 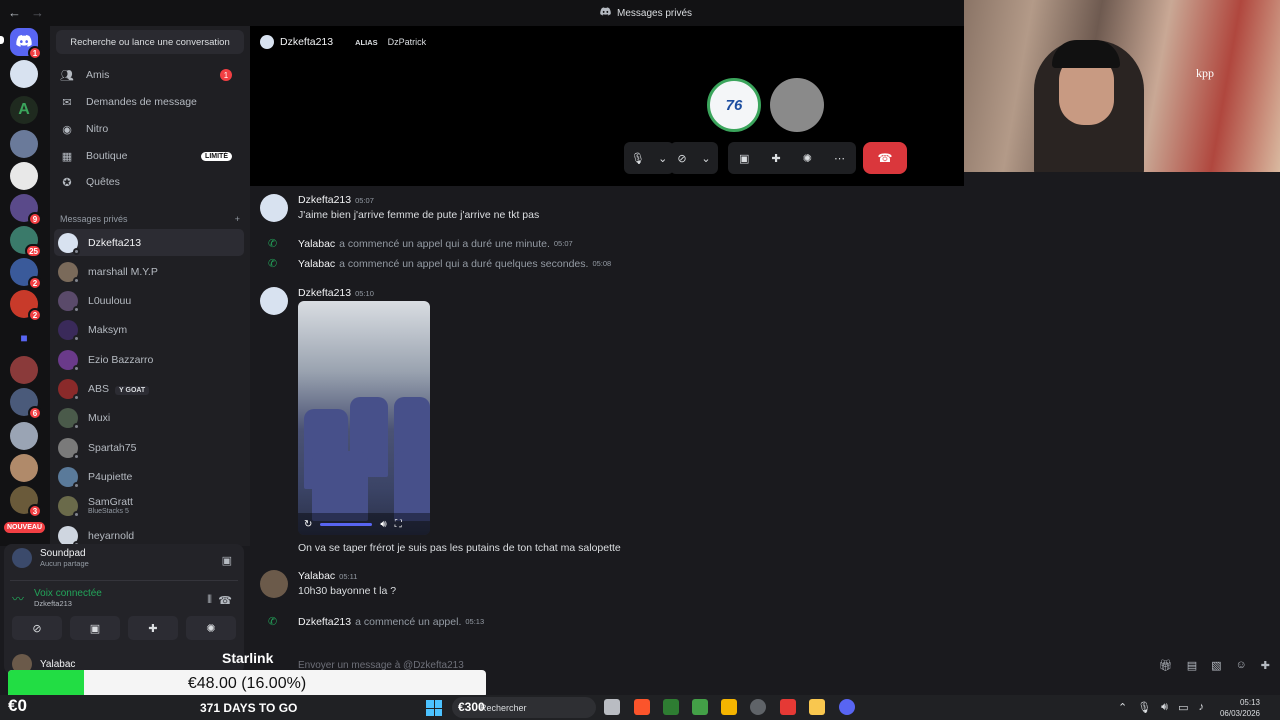 What do you see at coordinates (76, 368) in the screenshot?
I see `status-indicator` at bounding box center [76, 368].